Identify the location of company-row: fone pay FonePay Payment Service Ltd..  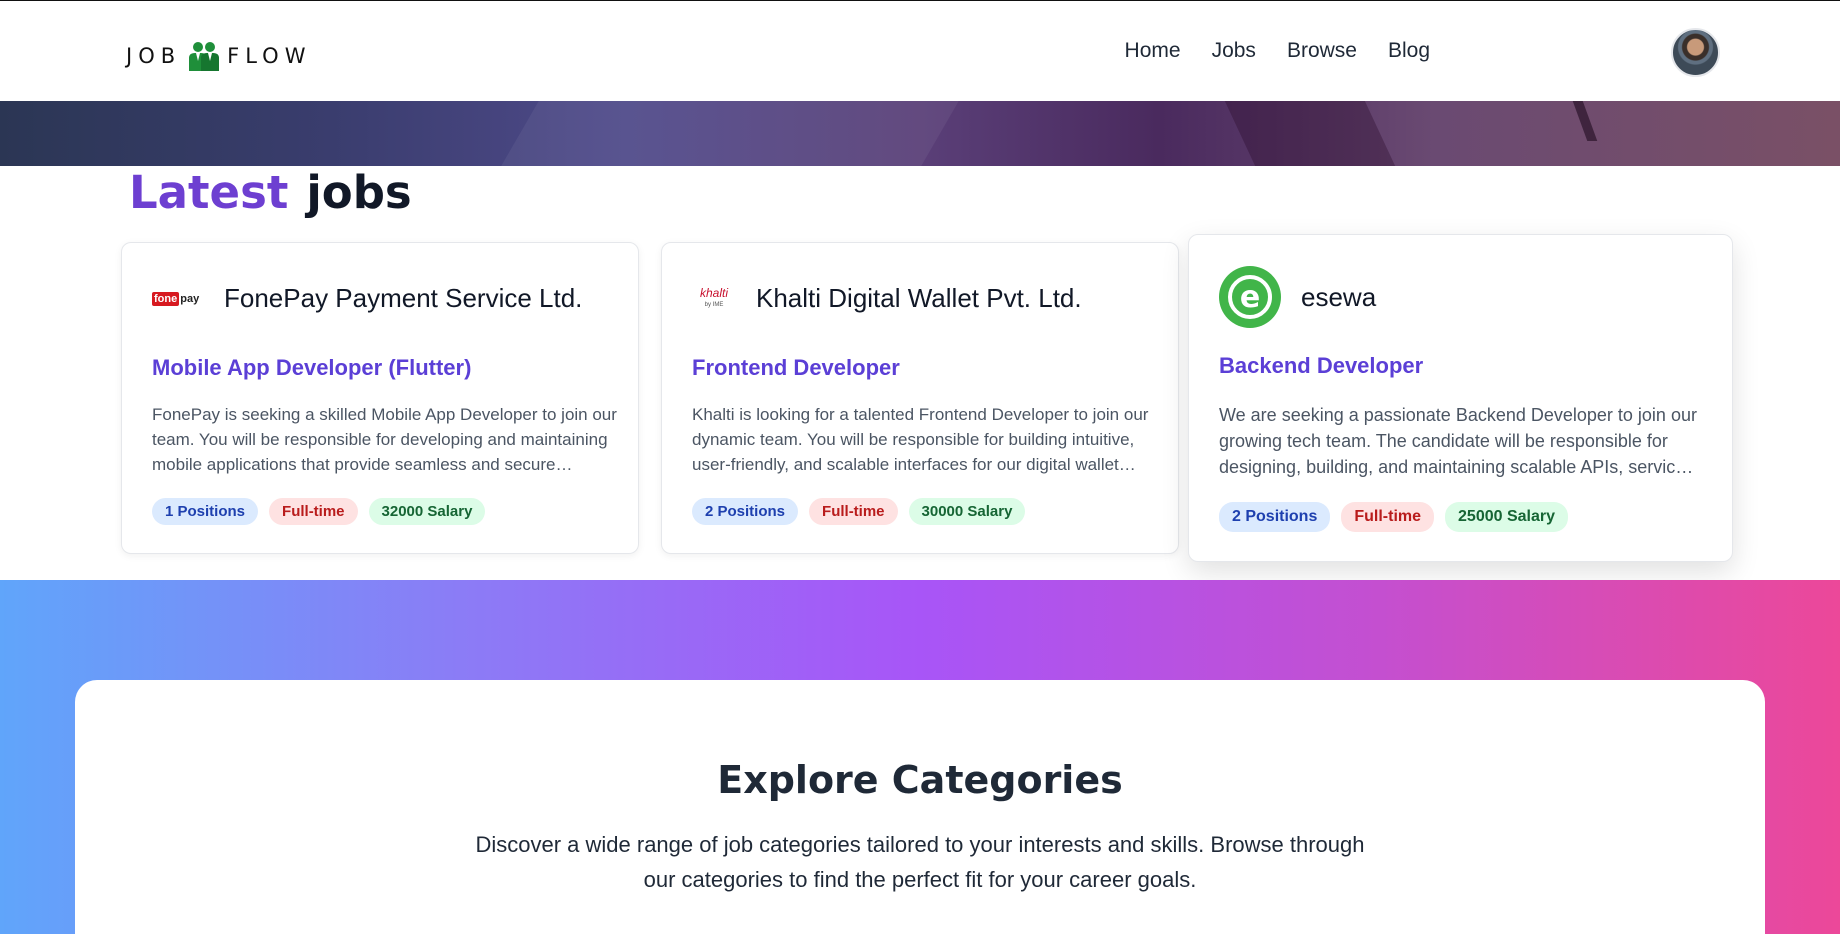
(367, 298).